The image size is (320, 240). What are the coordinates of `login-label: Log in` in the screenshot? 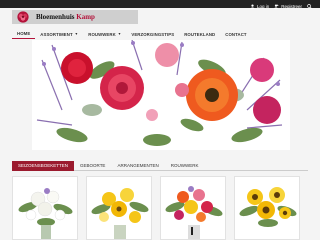 It's located at (263, 6).